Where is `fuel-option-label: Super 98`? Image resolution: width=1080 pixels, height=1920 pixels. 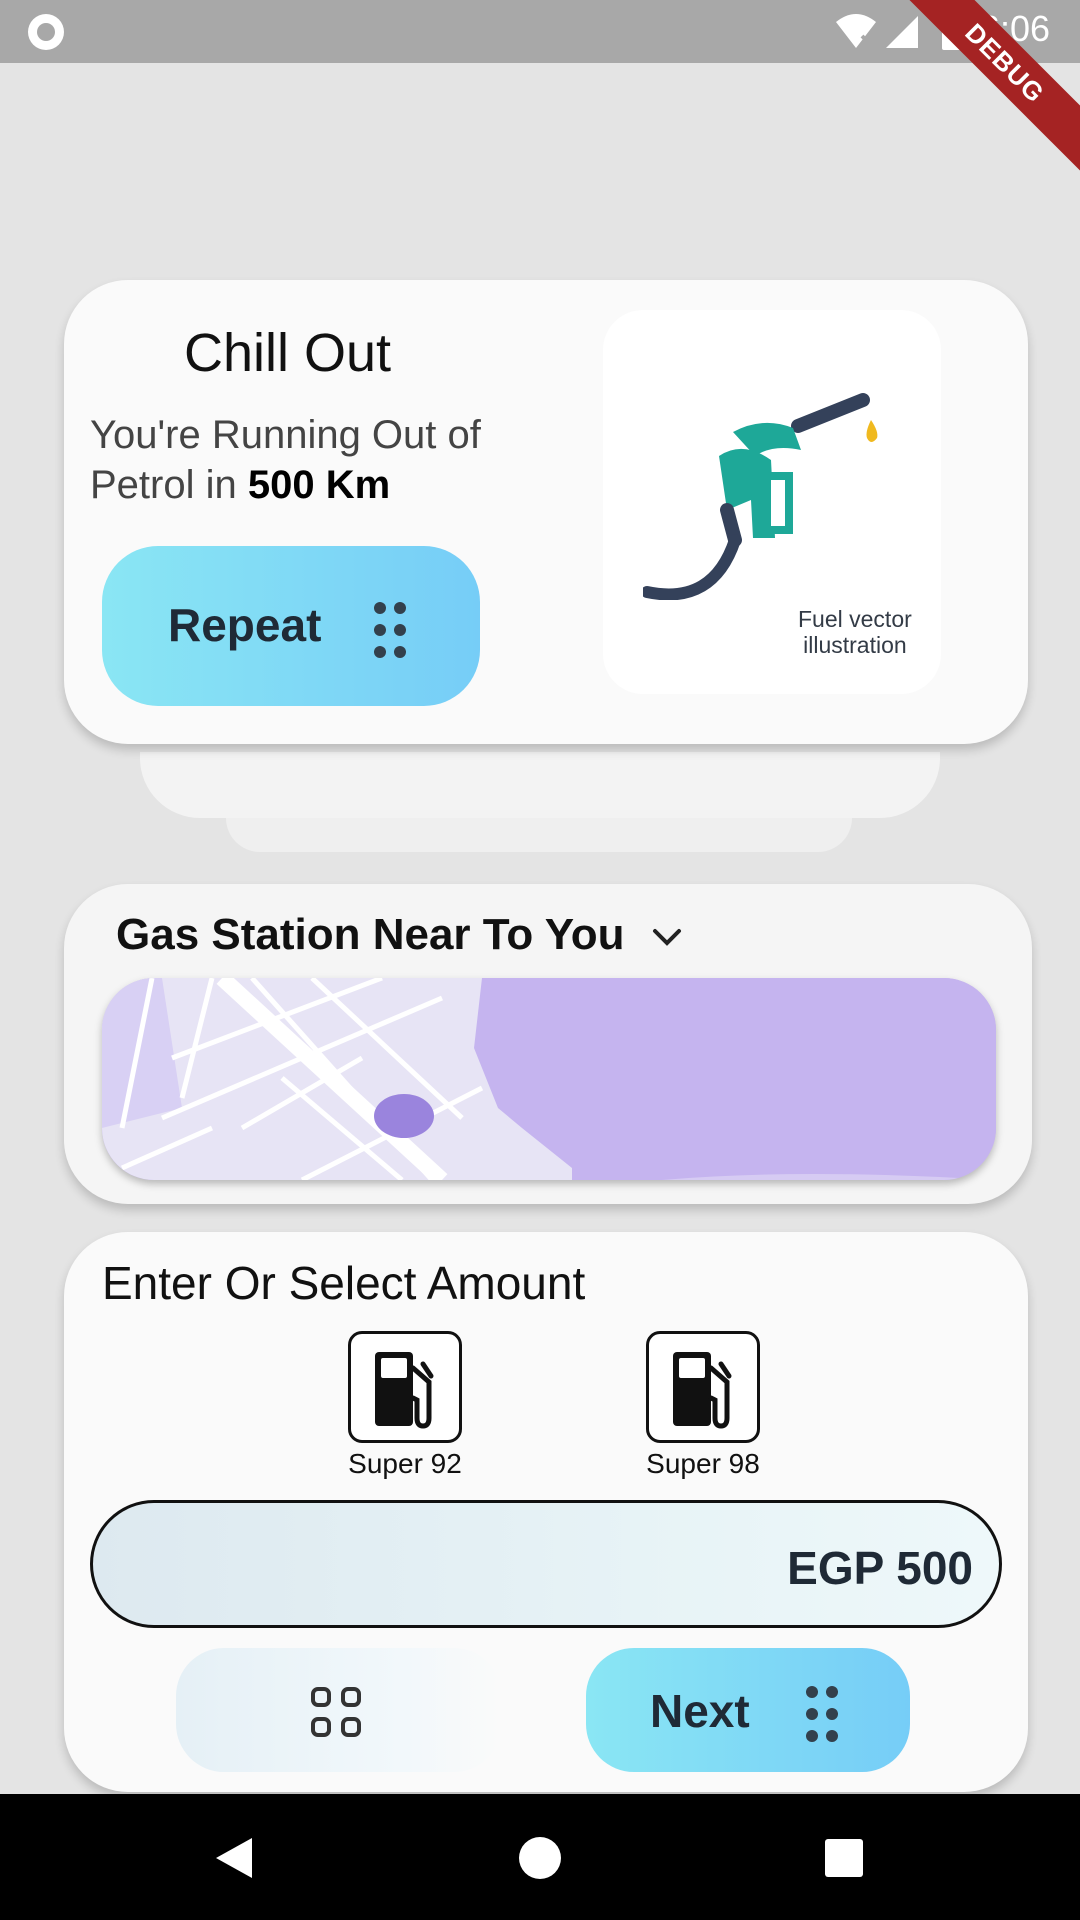 fuel-option-label: Super 98 is located at coordinates (703, 1463).